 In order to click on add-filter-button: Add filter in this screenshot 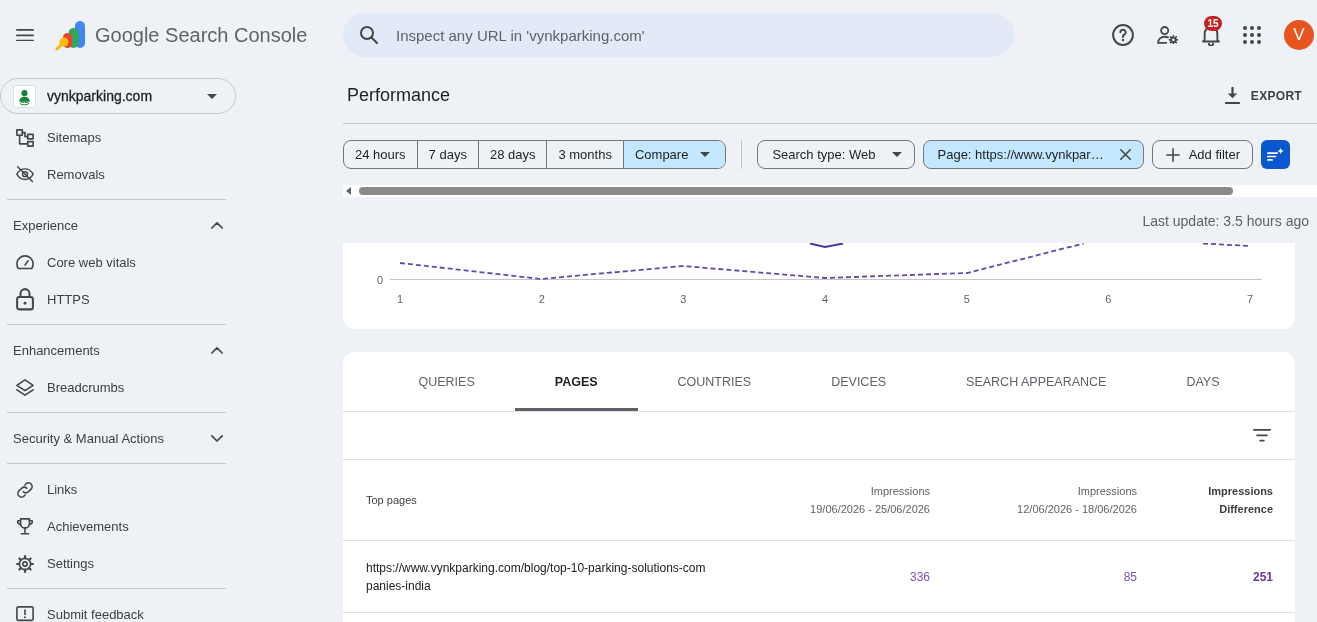, I will do `click(1202, 154)`.